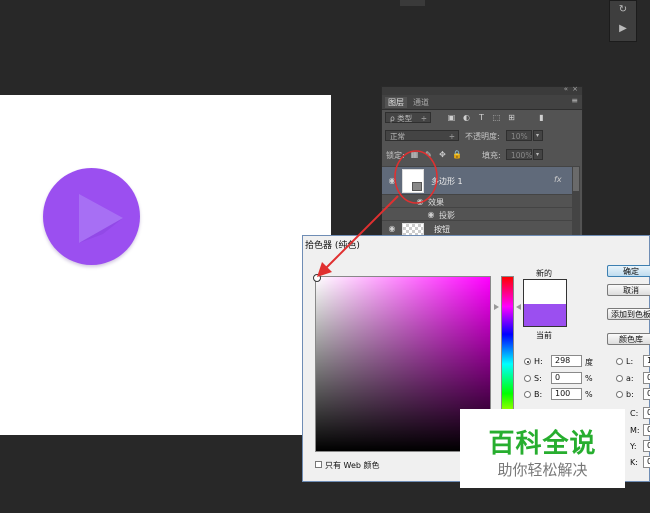  I want to click on watermark-logo: 百科全说 助你轻松解决, so click(542, 448).